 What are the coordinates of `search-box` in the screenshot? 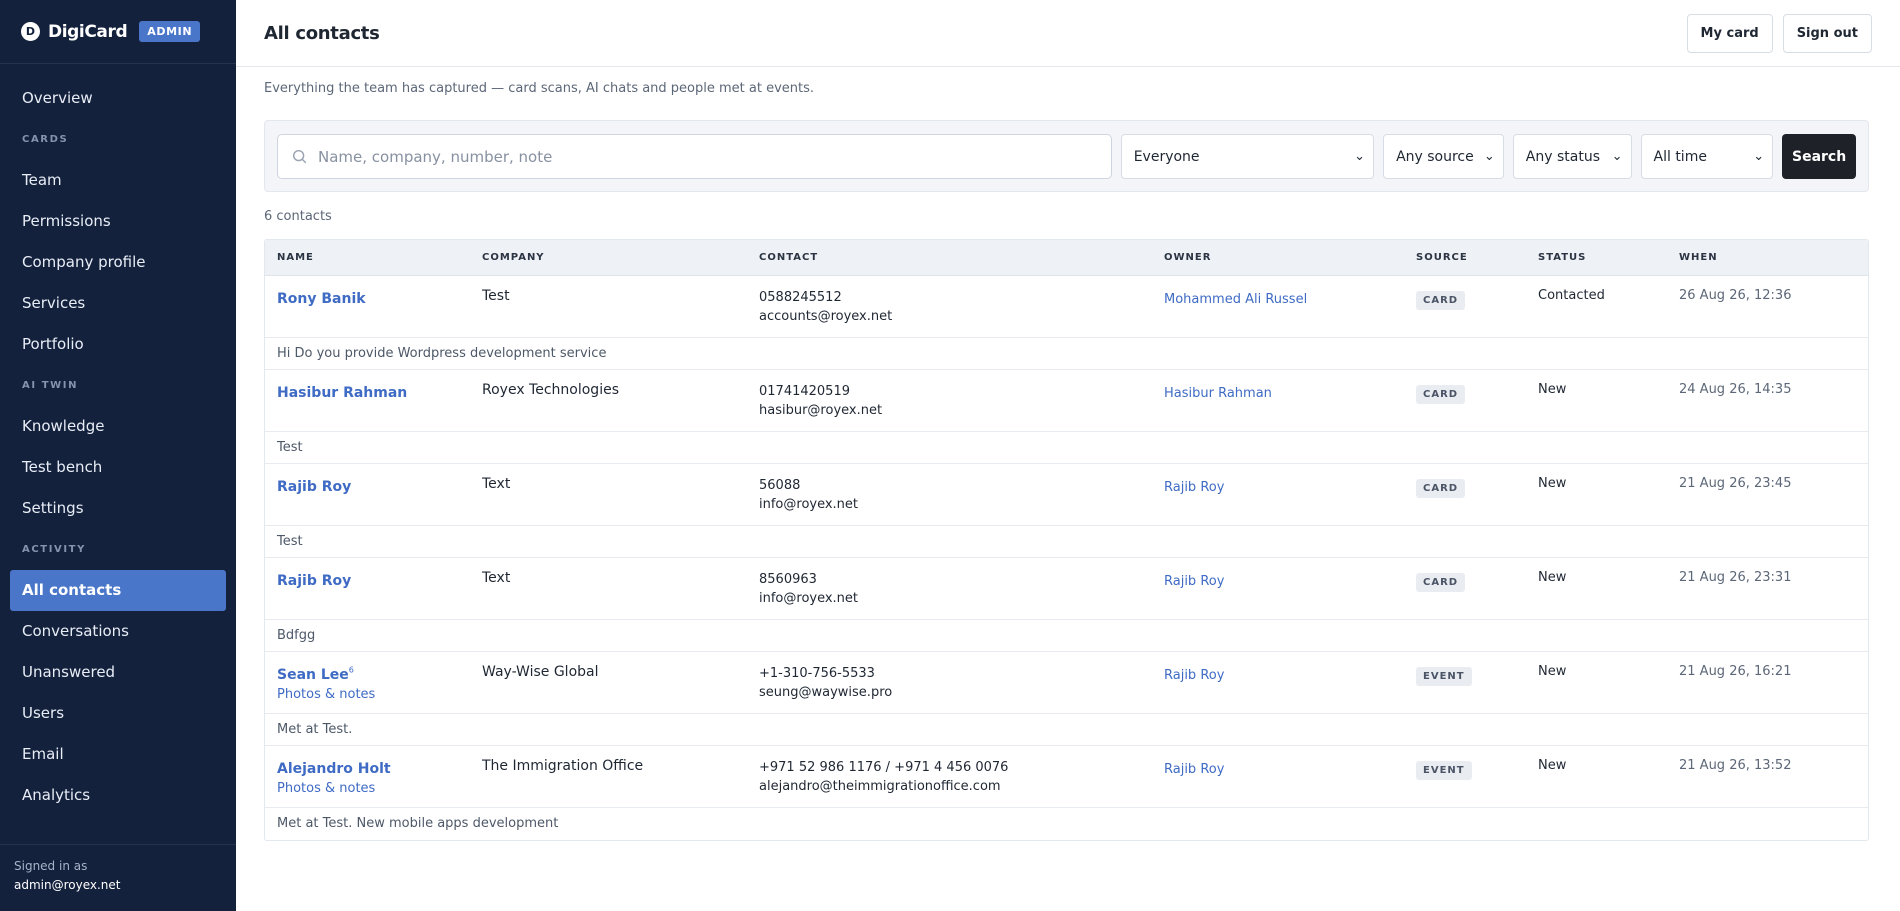 It's located at (694, 156).